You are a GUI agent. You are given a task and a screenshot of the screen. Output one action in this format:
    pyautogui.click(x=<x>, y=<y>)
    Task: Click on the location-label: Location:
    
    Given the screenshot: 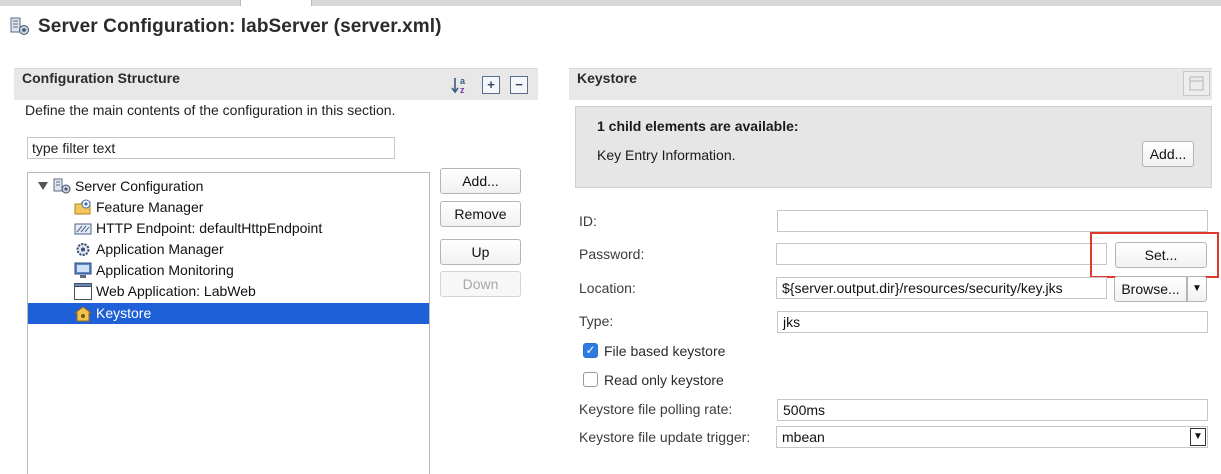 What is the action you would take?
    pyautogui.click(x=607, y=288)
    